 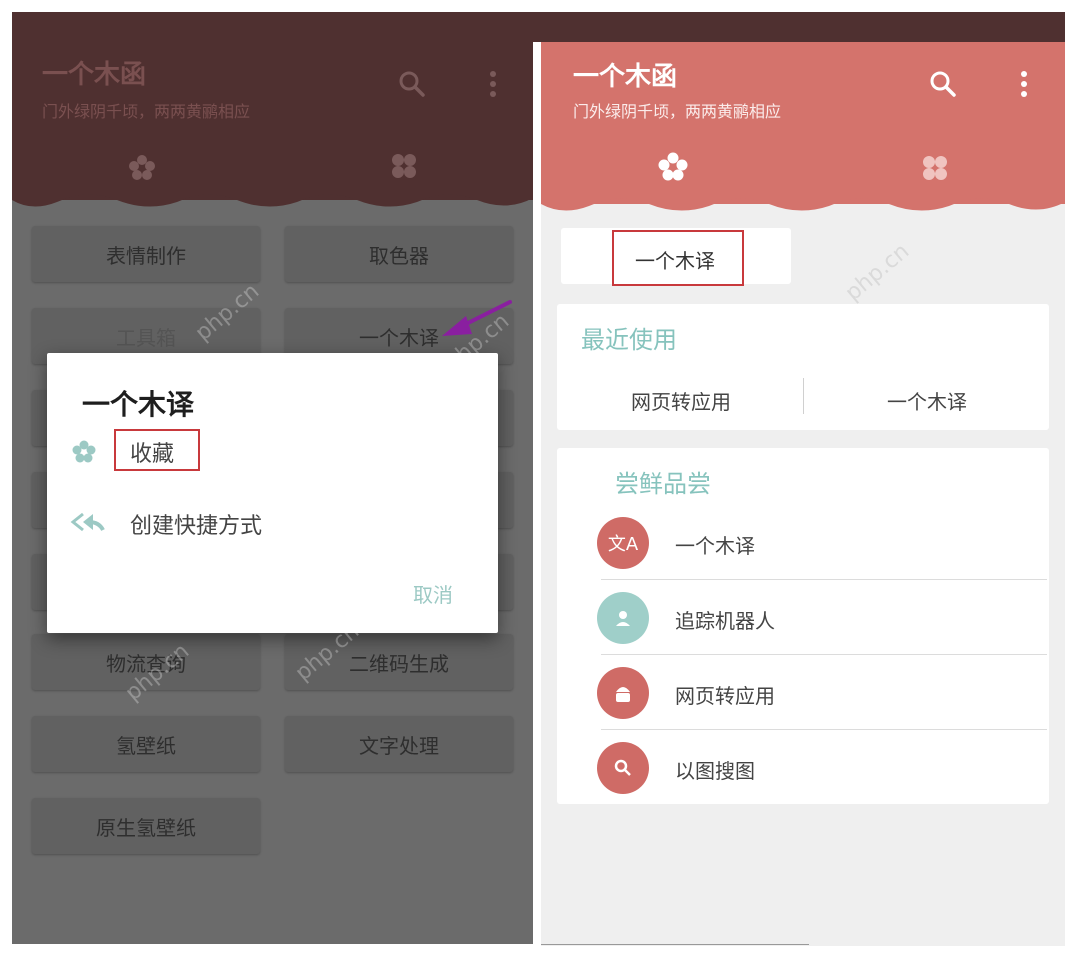 I want to click on list-item: 网页转应用, so click(x=813, y=693).